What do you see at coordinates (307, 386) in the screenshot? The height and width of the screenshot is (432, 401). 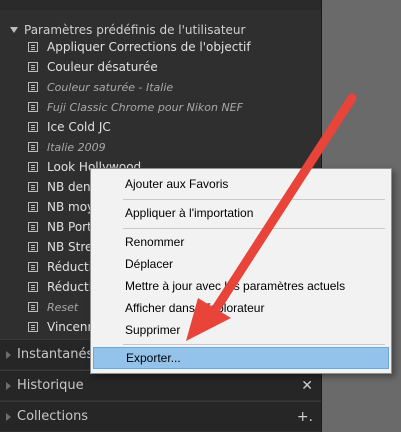 I see `clear-history-icon: ✕` at bounding box center [307, 386].